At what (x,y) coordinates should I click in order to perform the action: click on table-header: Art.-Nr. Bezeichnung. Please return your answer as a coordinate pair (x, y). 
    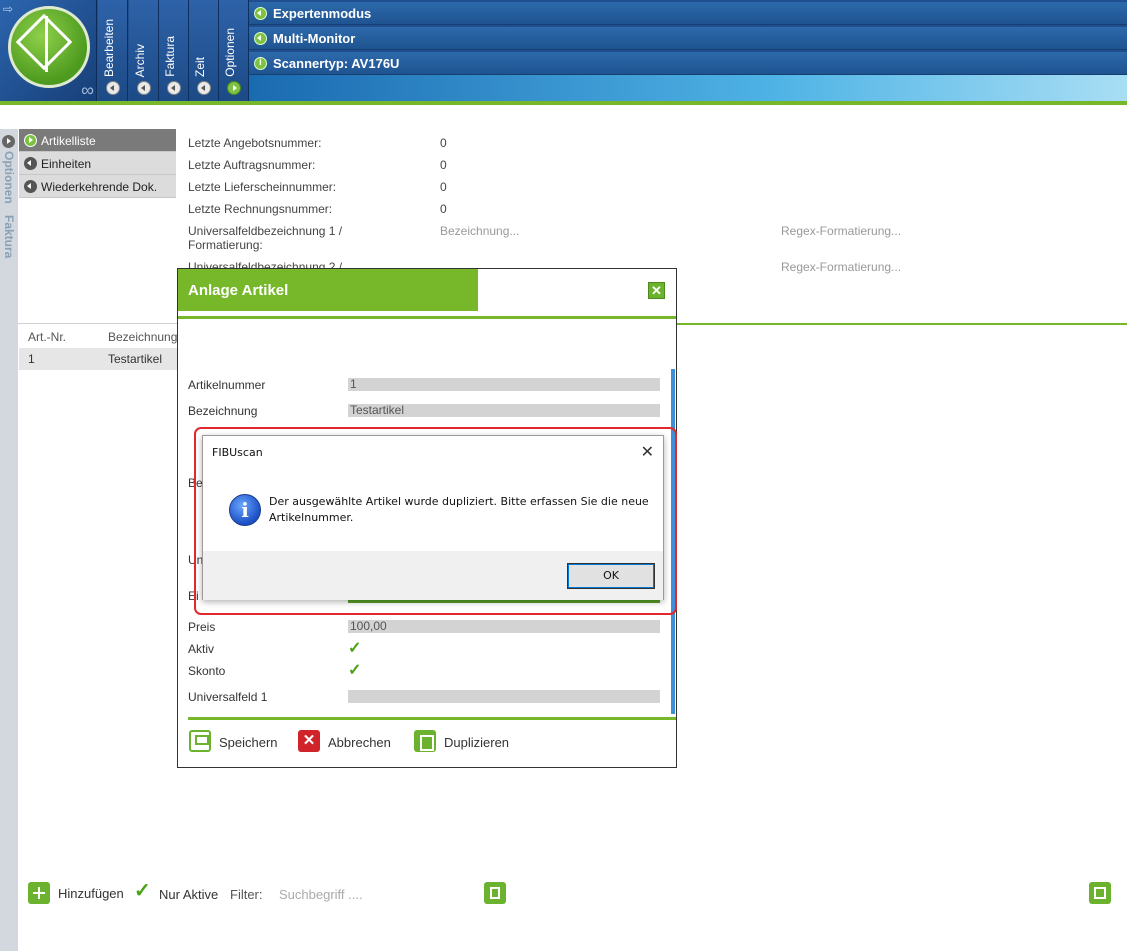
    Looking at the image, I should click on (98, 337).